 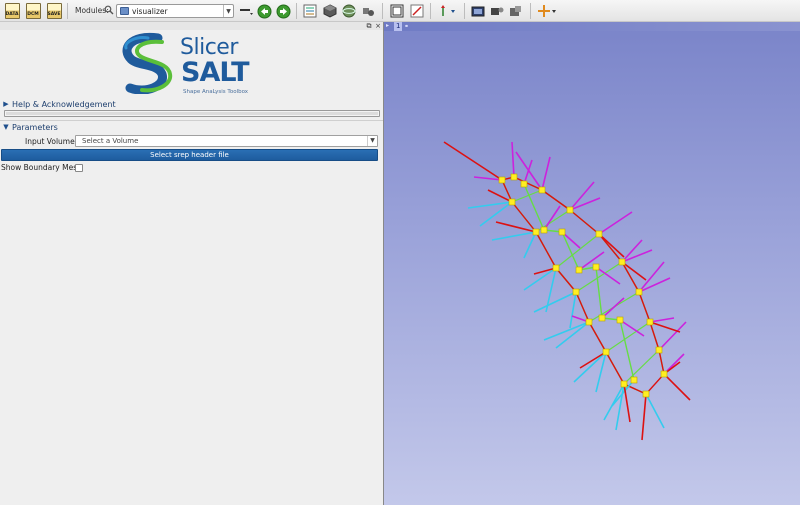 What do you see at coordinates (41, 167) in the screenshot?
I see `boundary-mesh-label: Show Boundary Mesh` at bounding box center [41, 167].